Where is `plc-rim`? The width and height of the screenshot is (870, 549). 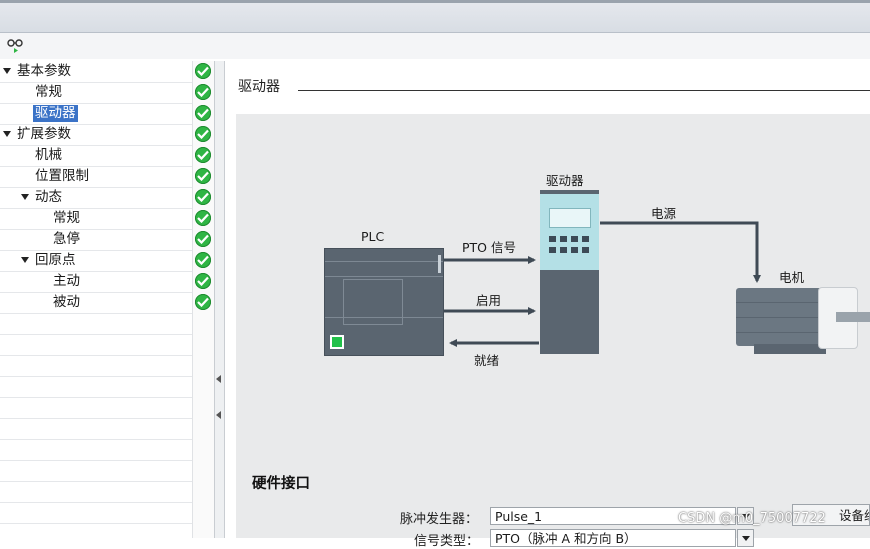 plc-rim is located at coordinates (439, 264).